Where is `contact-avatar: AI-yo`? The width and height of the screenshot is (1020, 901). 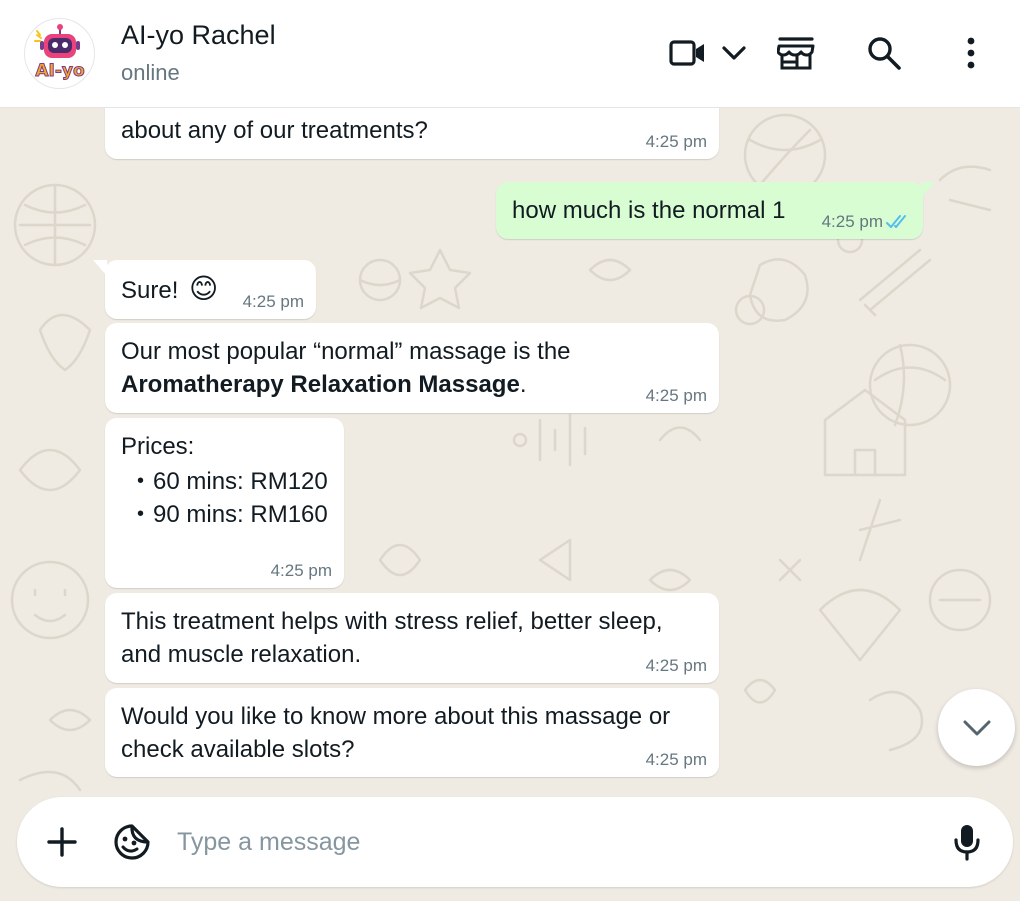 contact-avatar: AI-yo is located at coordinates (59, 53).